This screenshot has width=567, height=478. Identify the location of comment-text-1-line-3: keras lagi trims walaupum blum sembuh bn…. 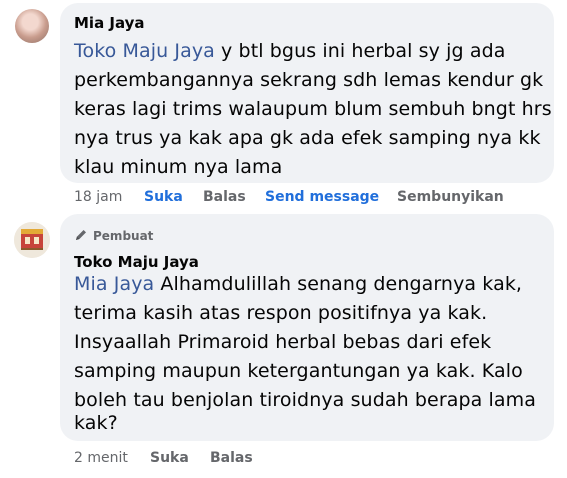
(313, 109).